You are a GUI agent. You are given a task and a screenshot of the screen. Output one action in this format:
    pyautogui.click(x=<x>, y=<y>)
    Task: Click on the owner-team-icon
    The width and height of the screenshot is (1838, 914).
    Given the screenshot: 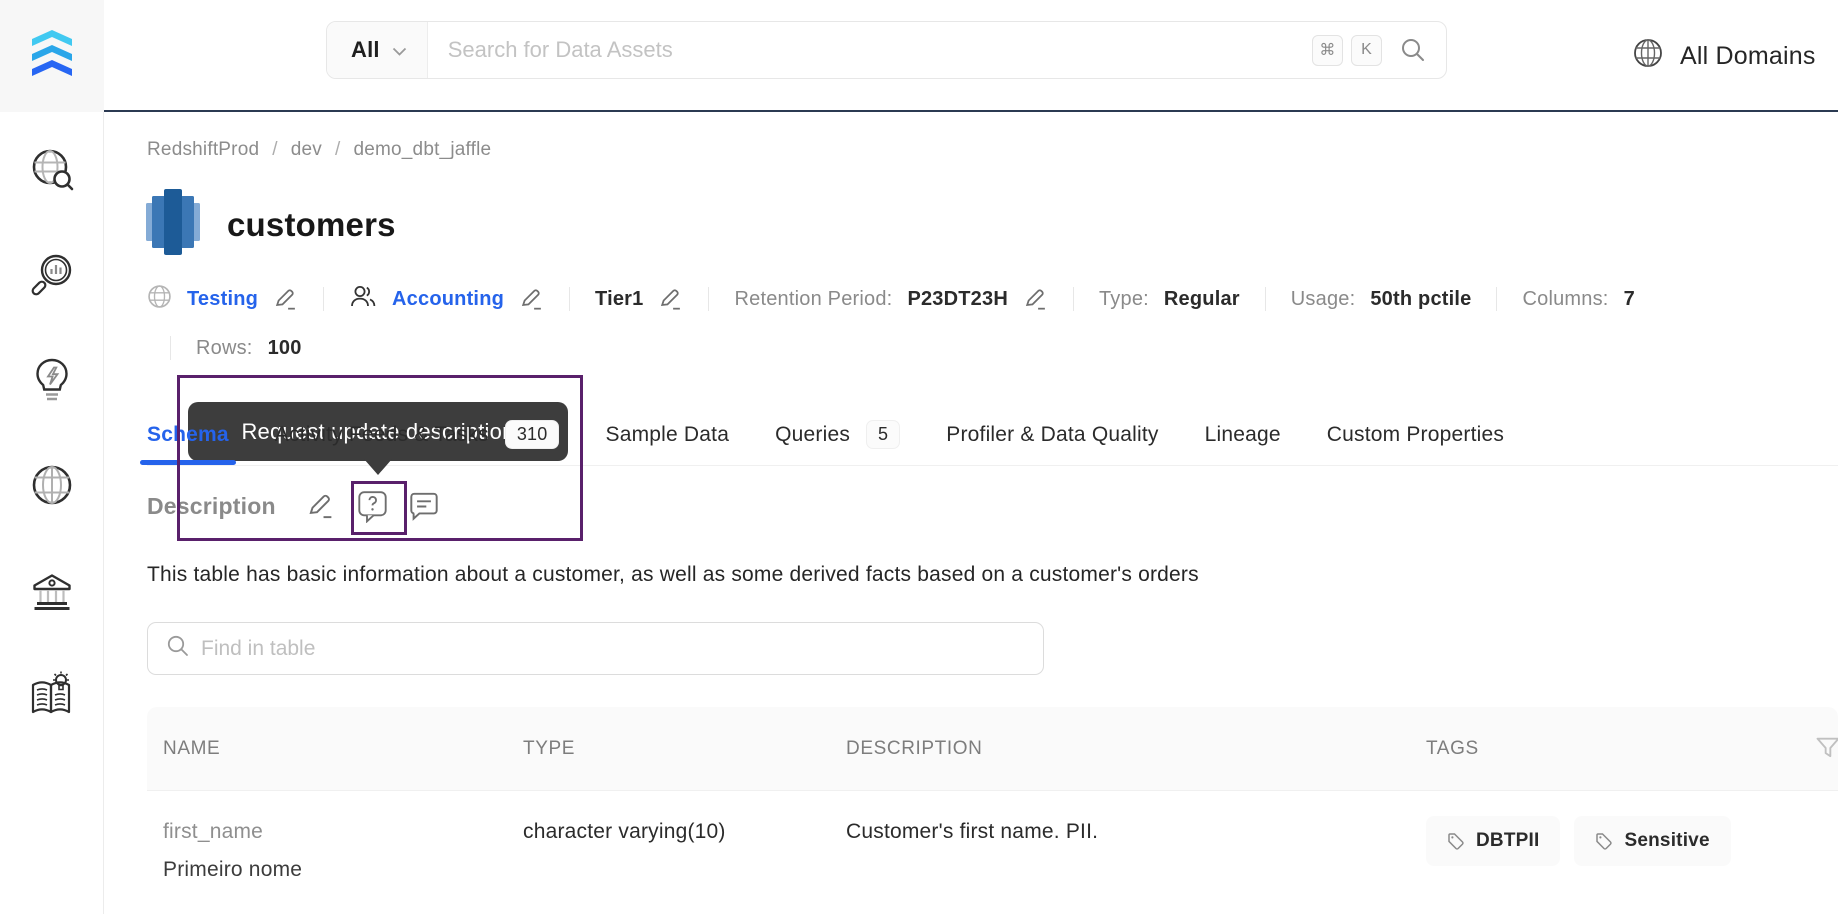 What is the action you would take?
    pyautogui.click(x=363, y=299)
    